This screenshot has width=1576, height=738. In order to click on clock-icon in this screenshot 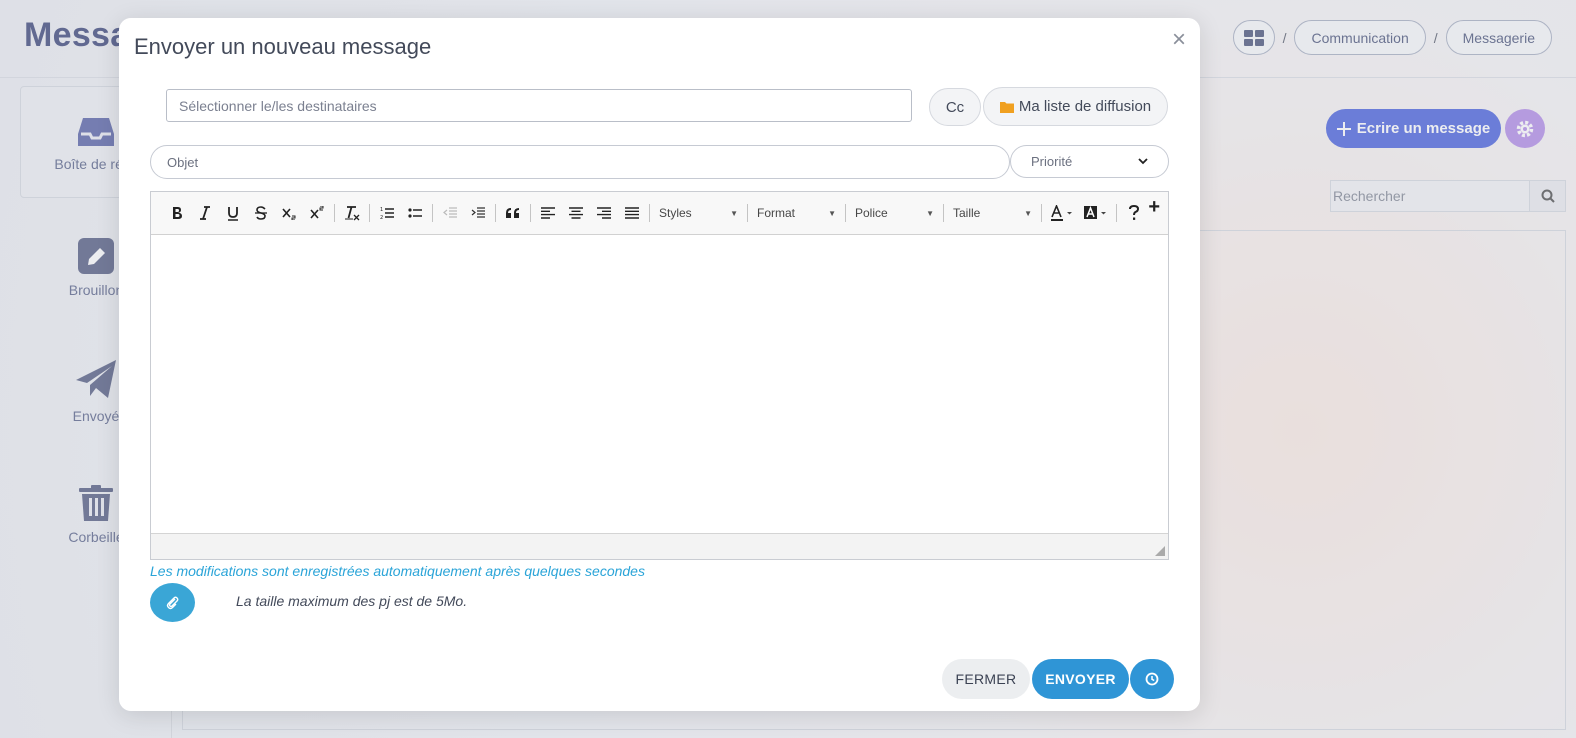, I will do `click(1152, 679)`.